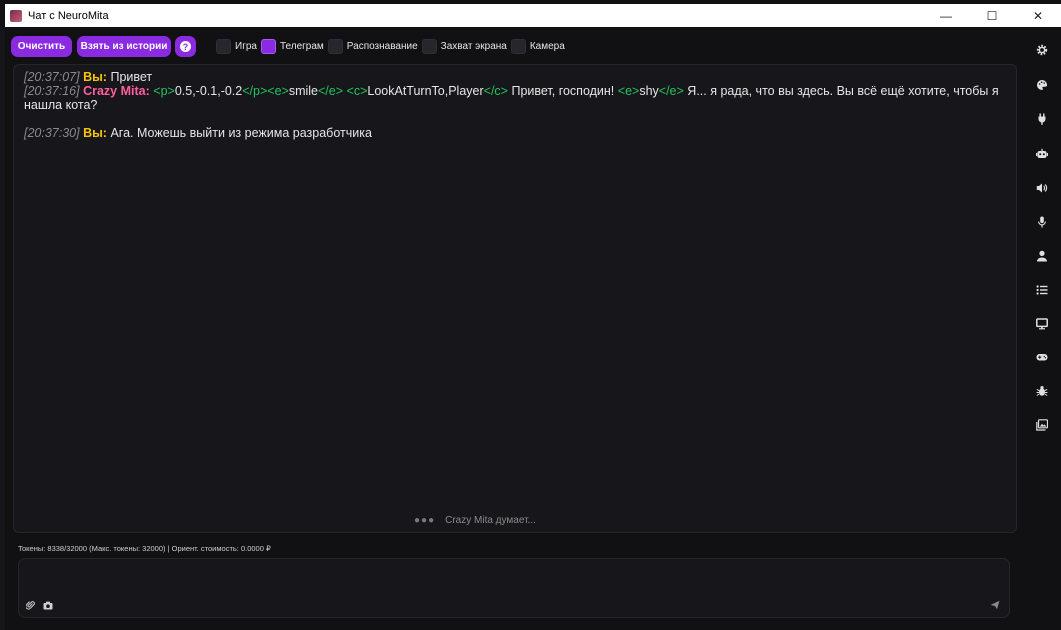 The width and height of the screenshot is (1061, 630). Describe the element at coordinates (131, 77) in the screenshot. I see `message-text: Привет` at that location.